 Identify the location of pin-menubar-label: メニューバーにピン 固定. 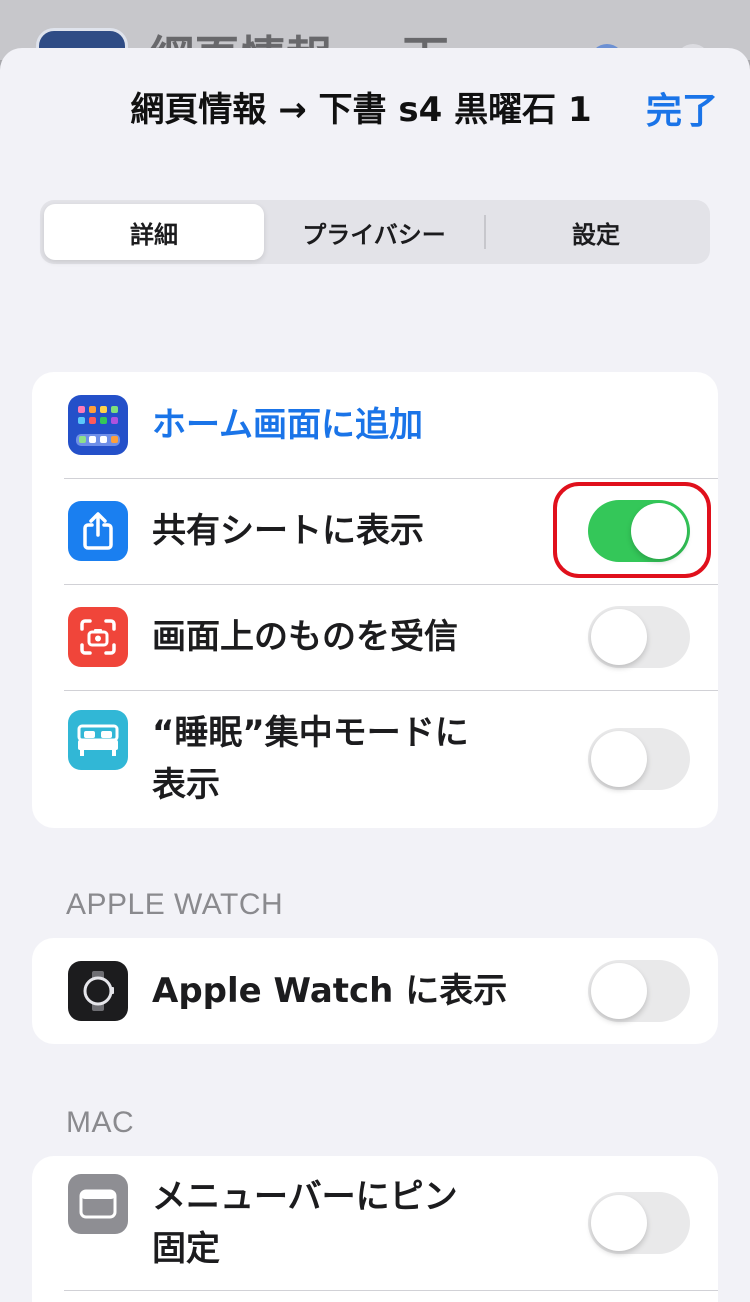
(370, 1223).